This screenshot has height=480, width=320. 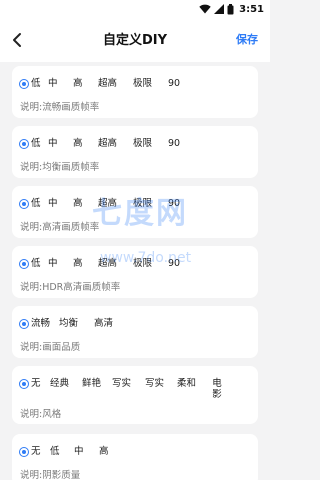 I want to click on option-group: 流畅 均衡 高清, so click(x=134, y=324).